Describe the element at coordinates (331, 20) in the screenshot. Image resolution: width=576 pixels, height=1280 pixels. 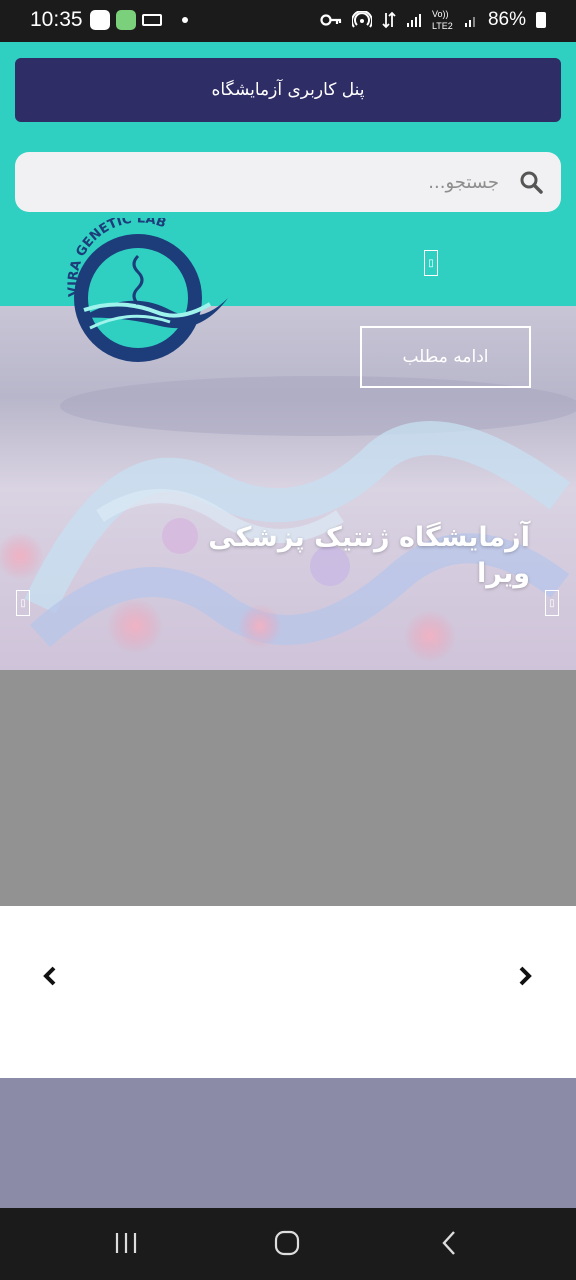
I see `vpn-key-icon` at that location.